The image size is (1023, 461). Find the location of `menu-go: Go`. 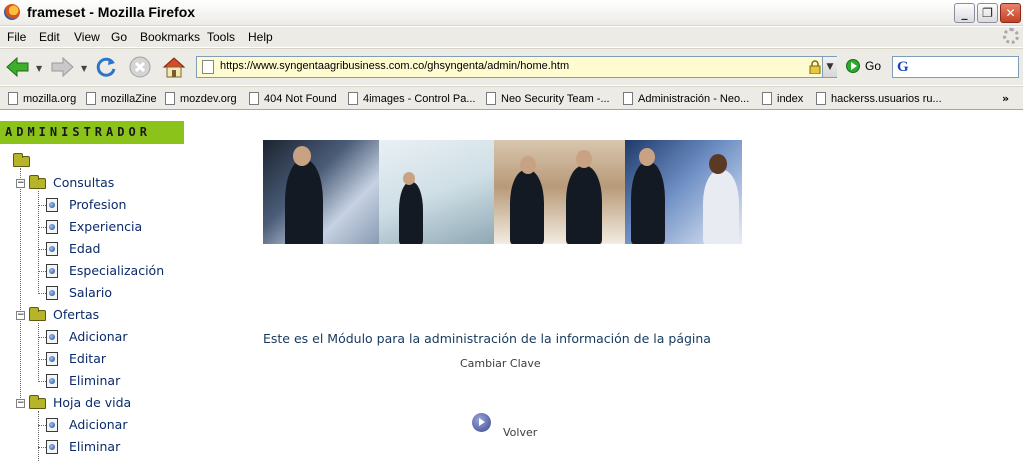

menu-go: Go is located at coordinates (119, 37).